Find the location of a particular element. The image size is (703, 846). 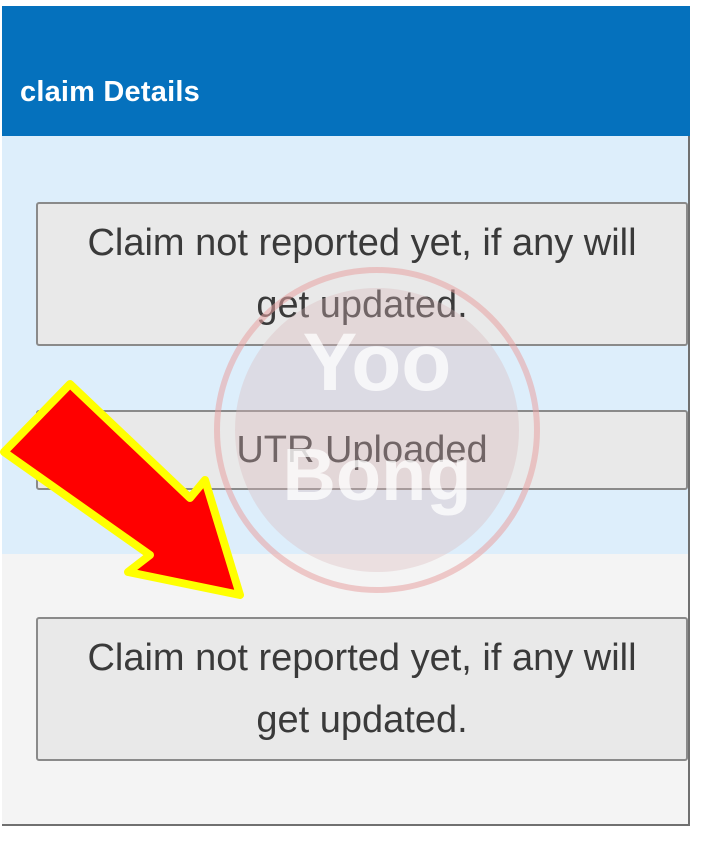

utr-status-box: UTR Uploaded is located at coordinates (362, 450).